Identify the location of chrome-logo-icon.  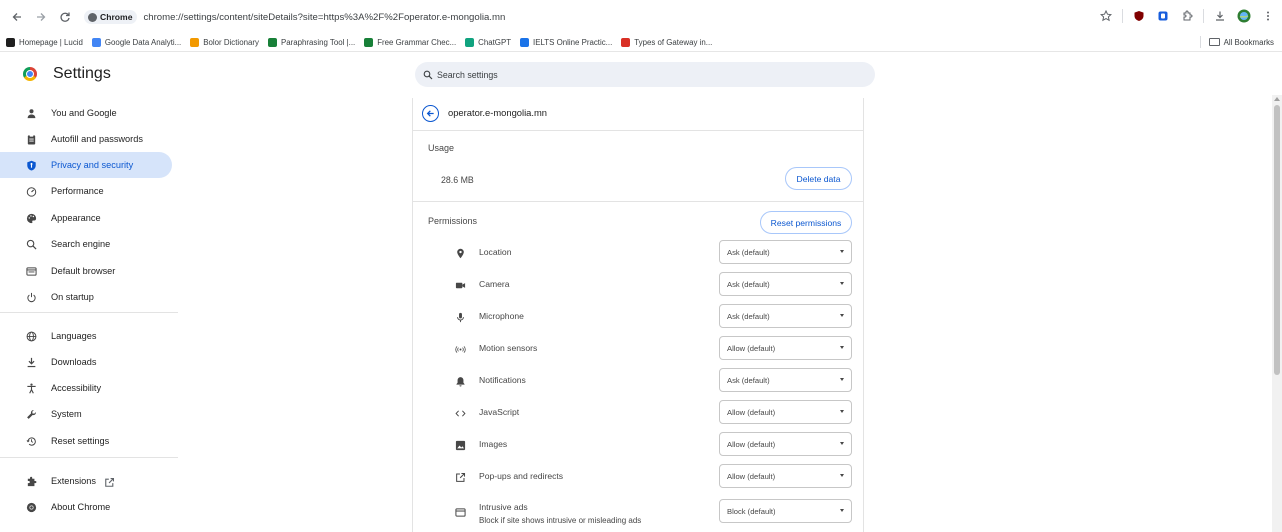
(30, 74).